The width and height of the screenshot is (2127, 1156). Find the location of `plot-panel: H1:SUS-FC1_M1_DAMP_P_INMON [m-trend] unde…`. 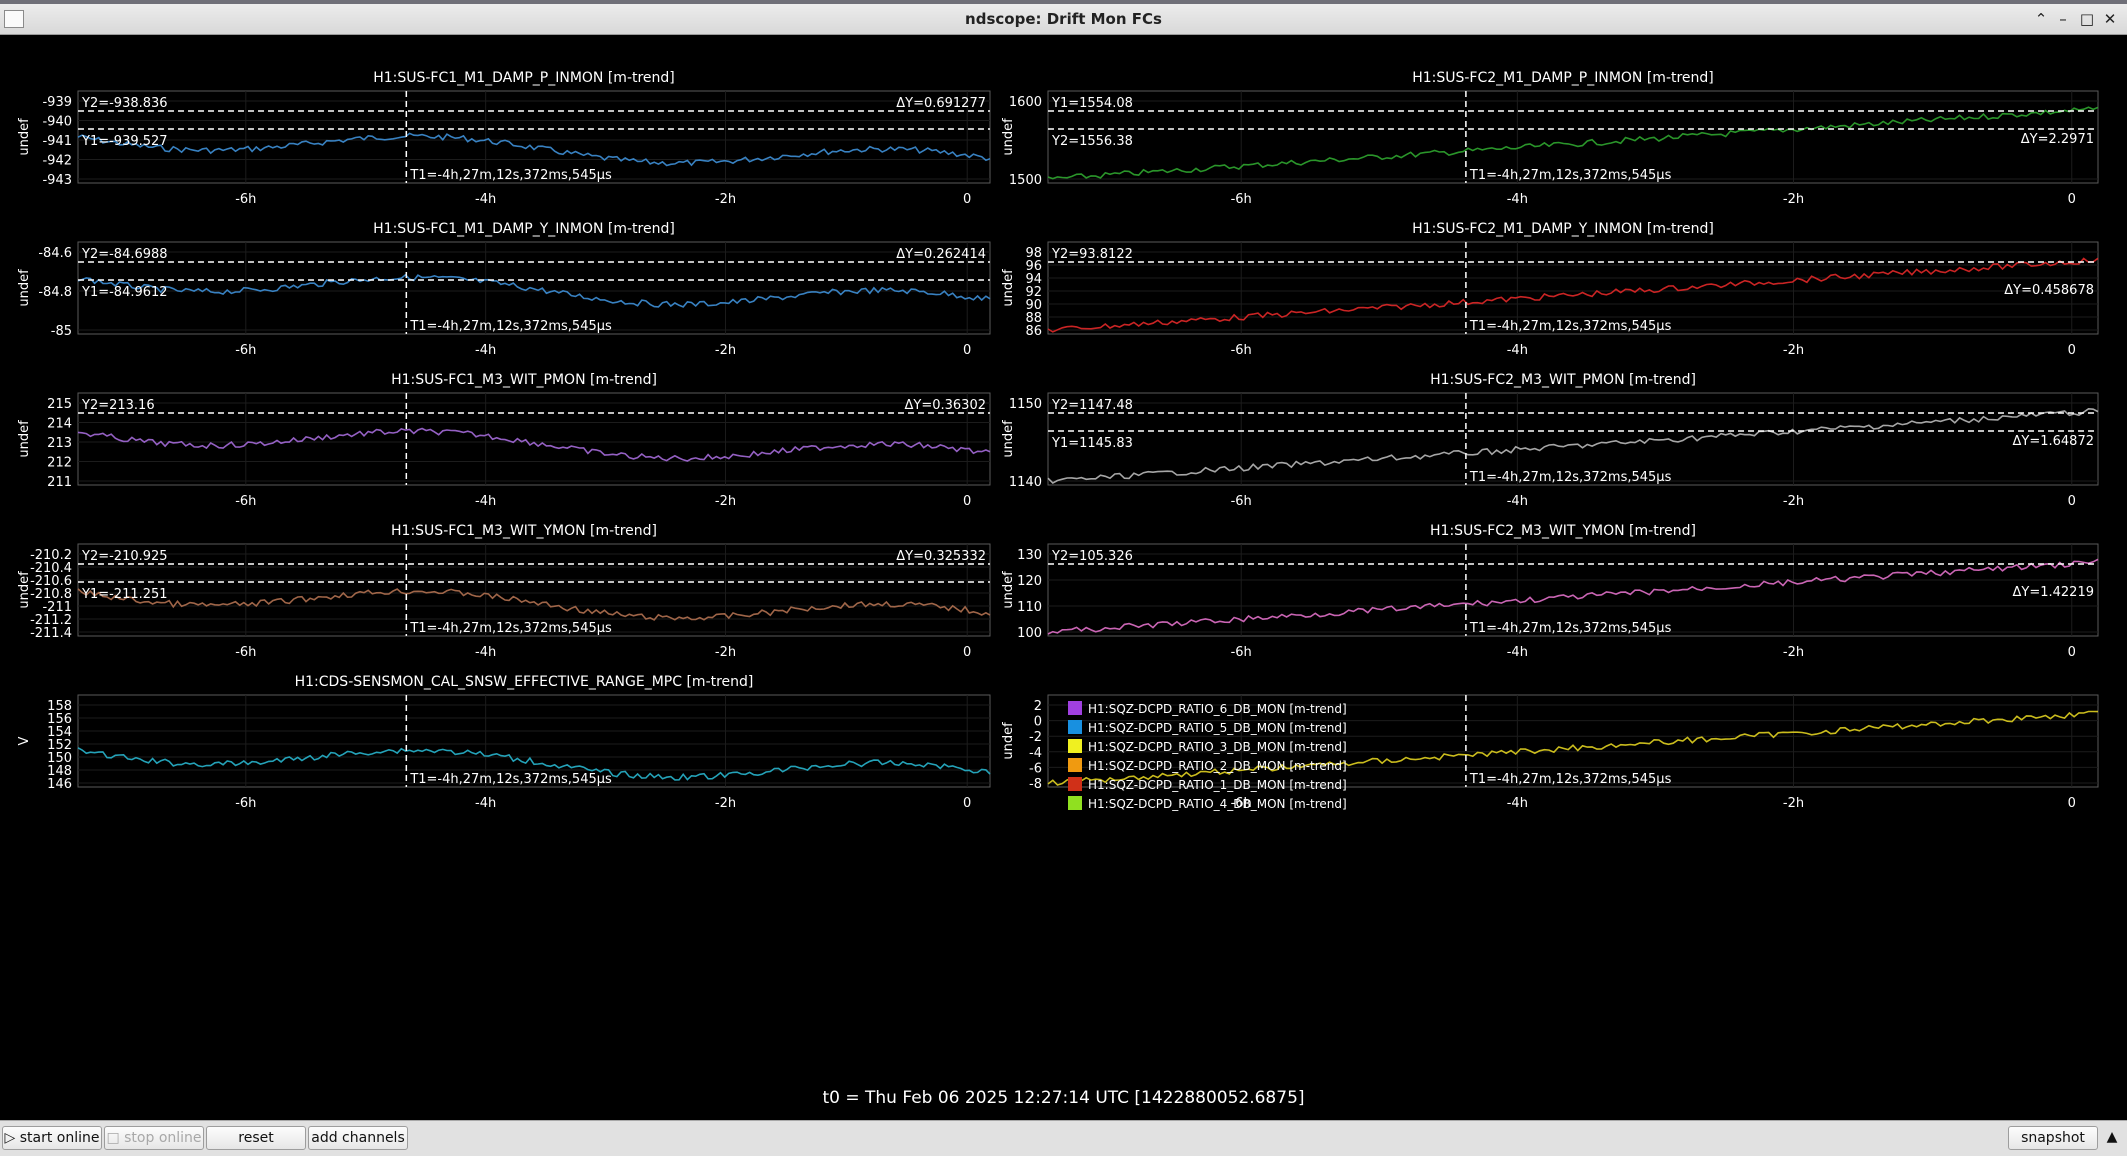

plot-panel: H1:SUS-FC1_M1_DAMP_P_INMON [m-trend] unde… is located at coordinates (504, 138).